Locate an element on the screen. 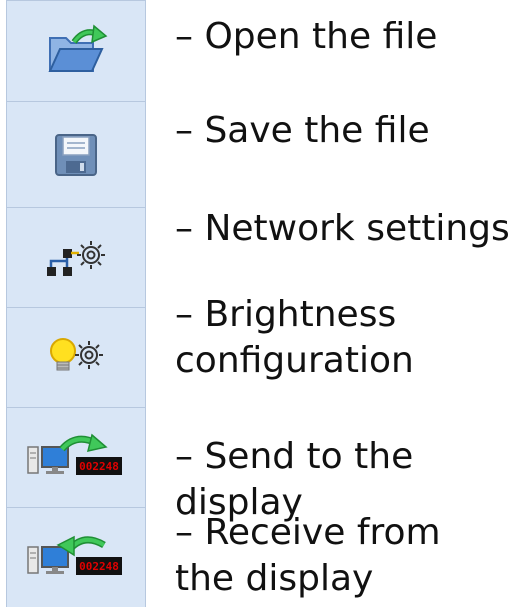 The image size is (525, 607). save-file-description: – Save the file is located at coordinates (302, 130).